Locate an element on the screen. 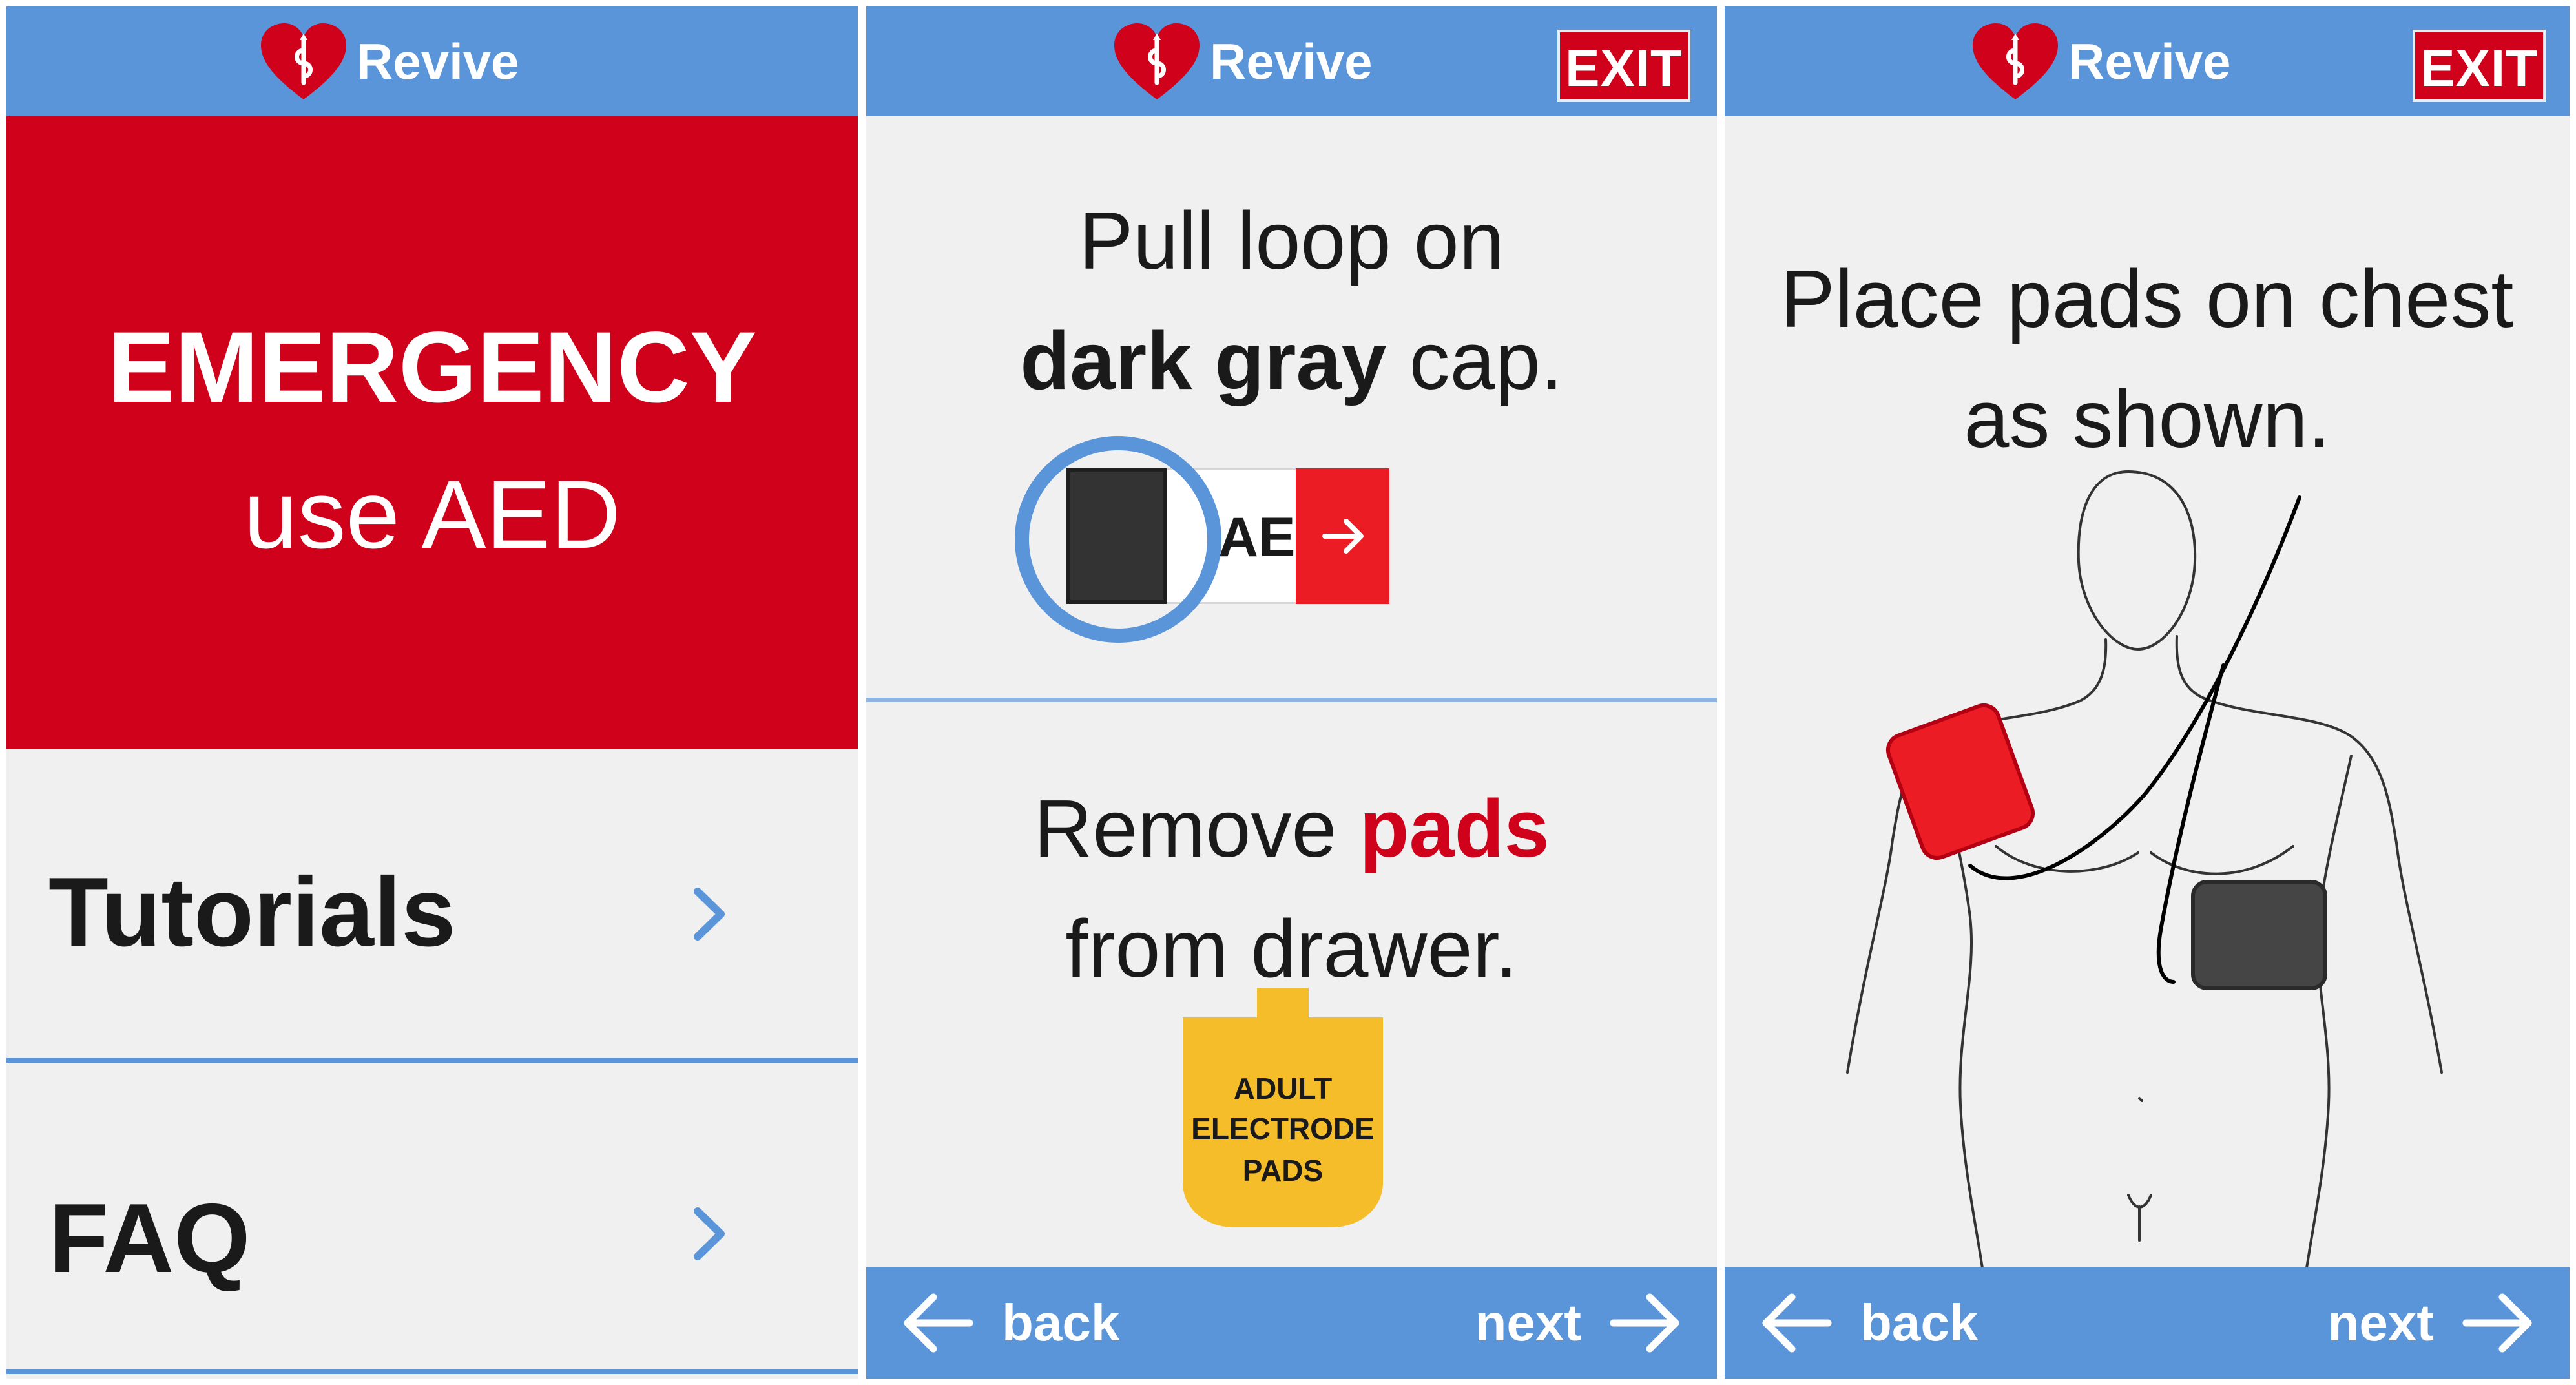 The image size is (2576, 1385). instruction-line: Remove pads is located at coordinates (1291, 829).